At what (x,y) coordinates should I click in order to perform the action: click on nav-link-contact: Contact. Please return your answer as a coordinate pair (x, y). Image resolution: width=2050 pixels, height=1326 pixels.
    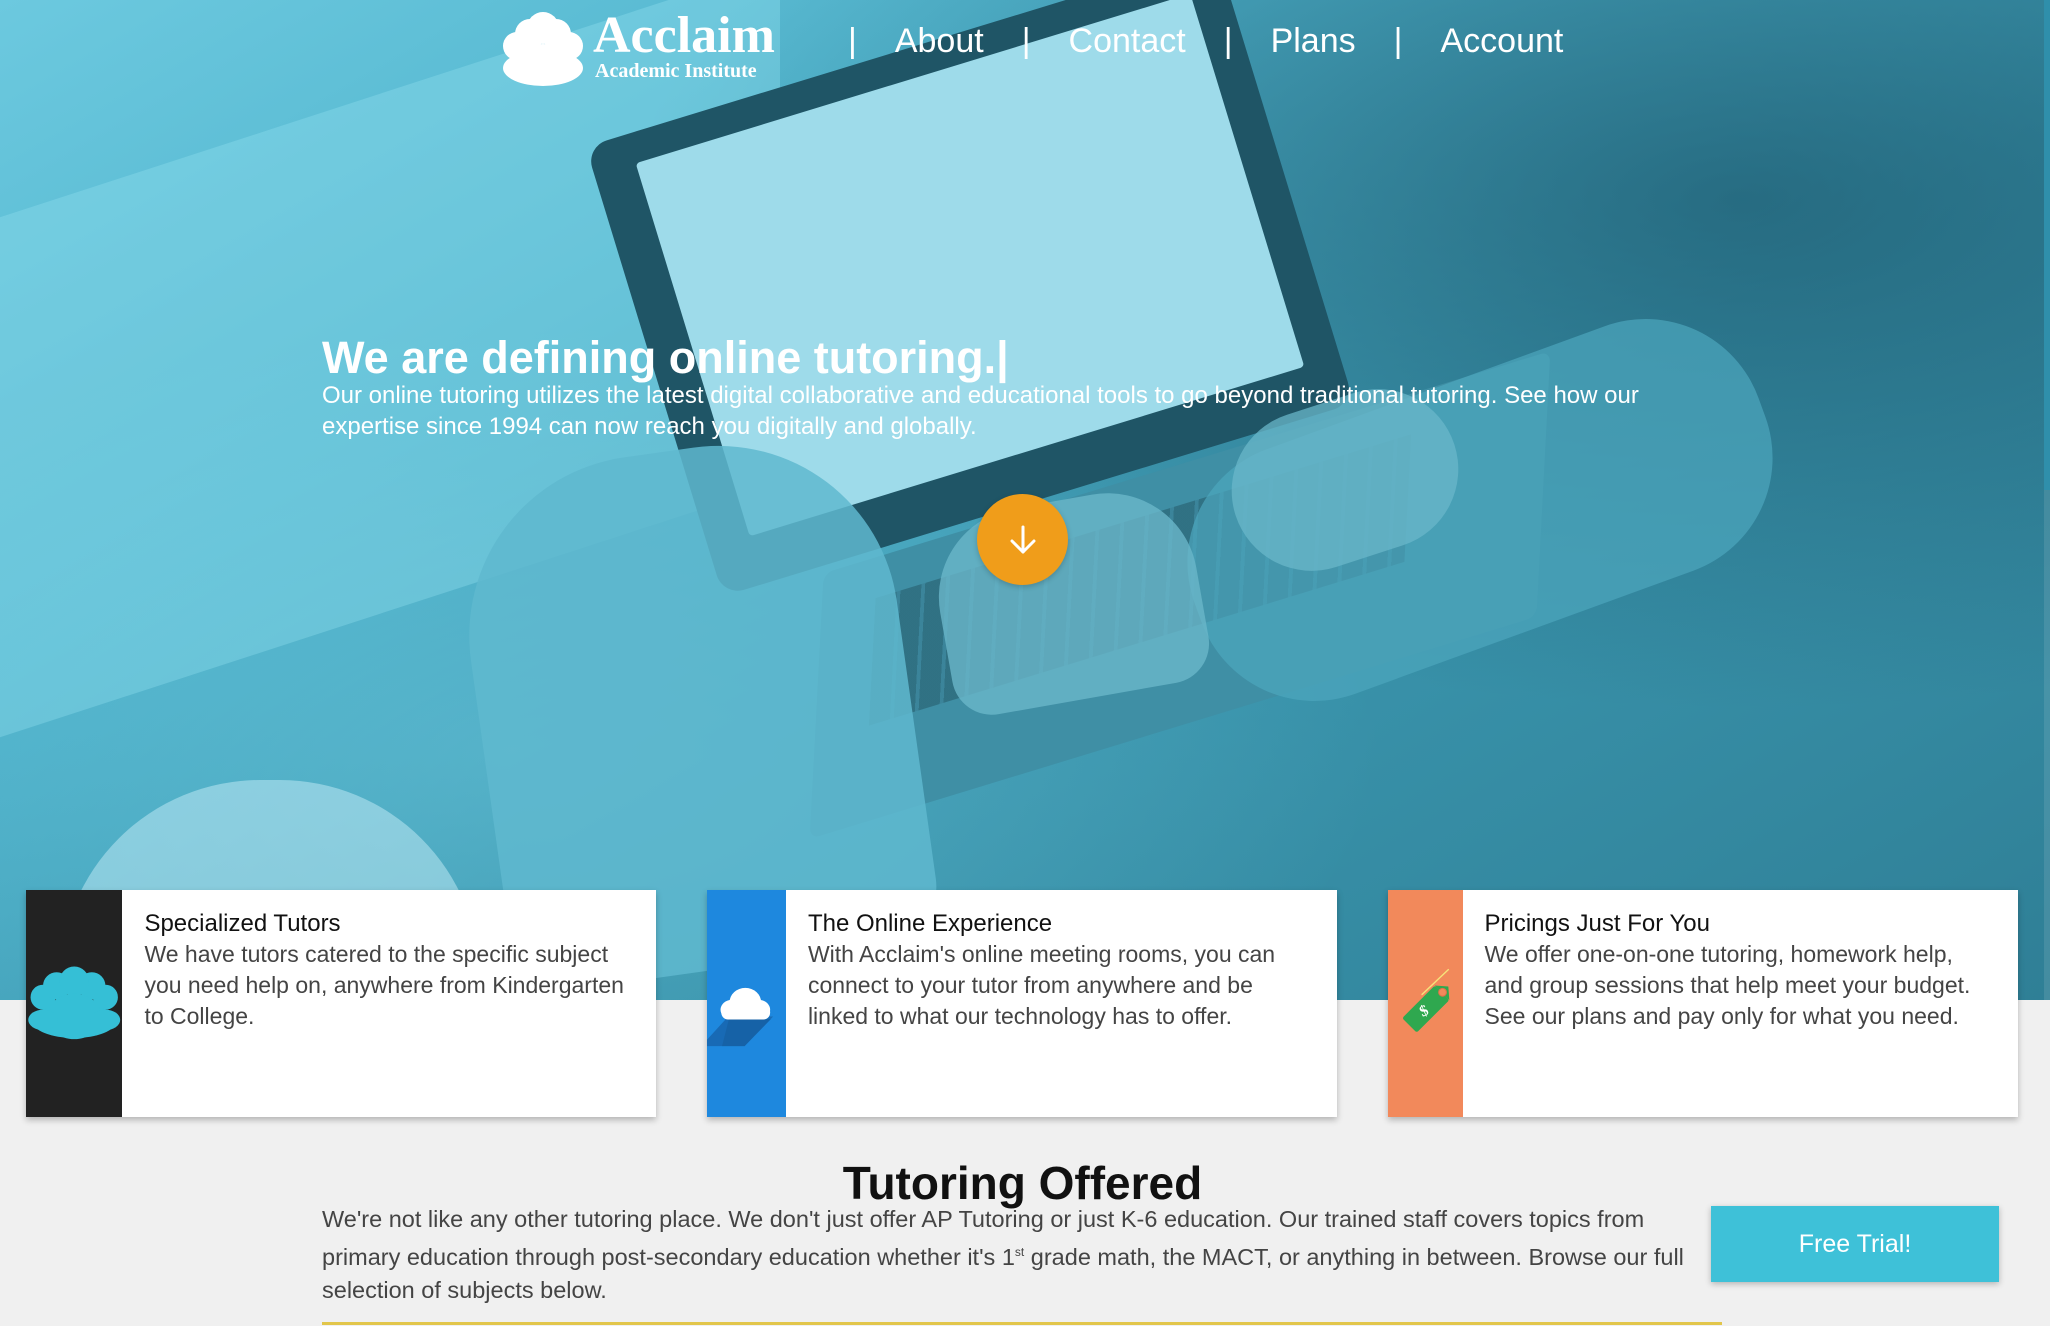
    Looking at the image, I should click on (1127, 41).